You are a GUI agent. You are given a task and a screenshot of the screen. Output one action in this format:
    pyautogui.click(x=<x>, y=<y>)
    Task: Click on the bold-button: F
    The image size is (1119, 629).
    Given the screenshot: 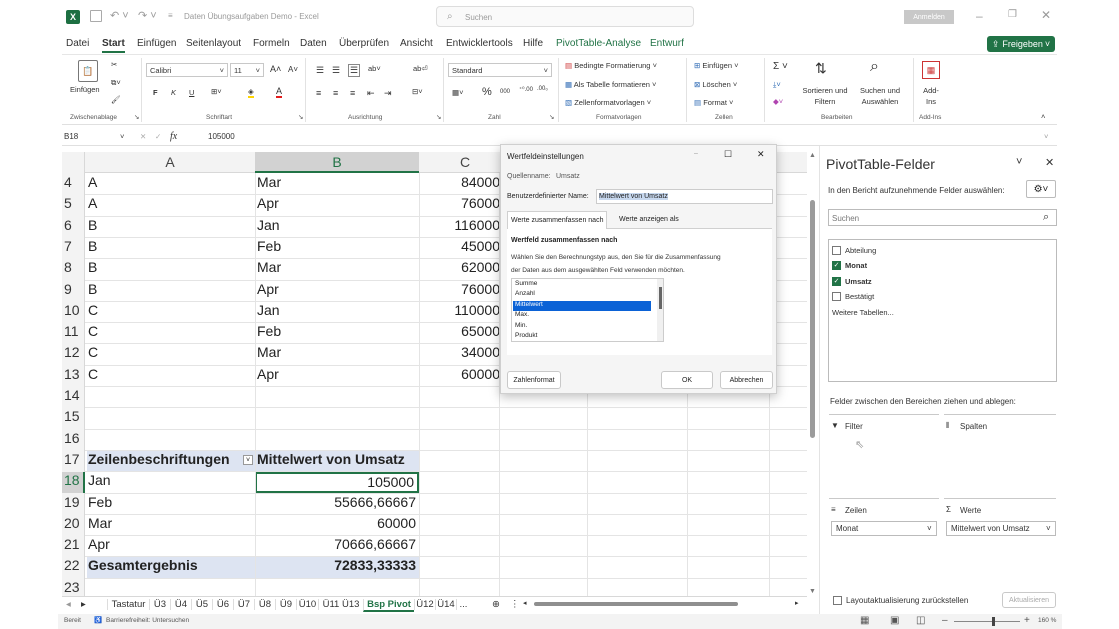 What is the action you would take?
    pyautogui.click(x=155, y=92)
    